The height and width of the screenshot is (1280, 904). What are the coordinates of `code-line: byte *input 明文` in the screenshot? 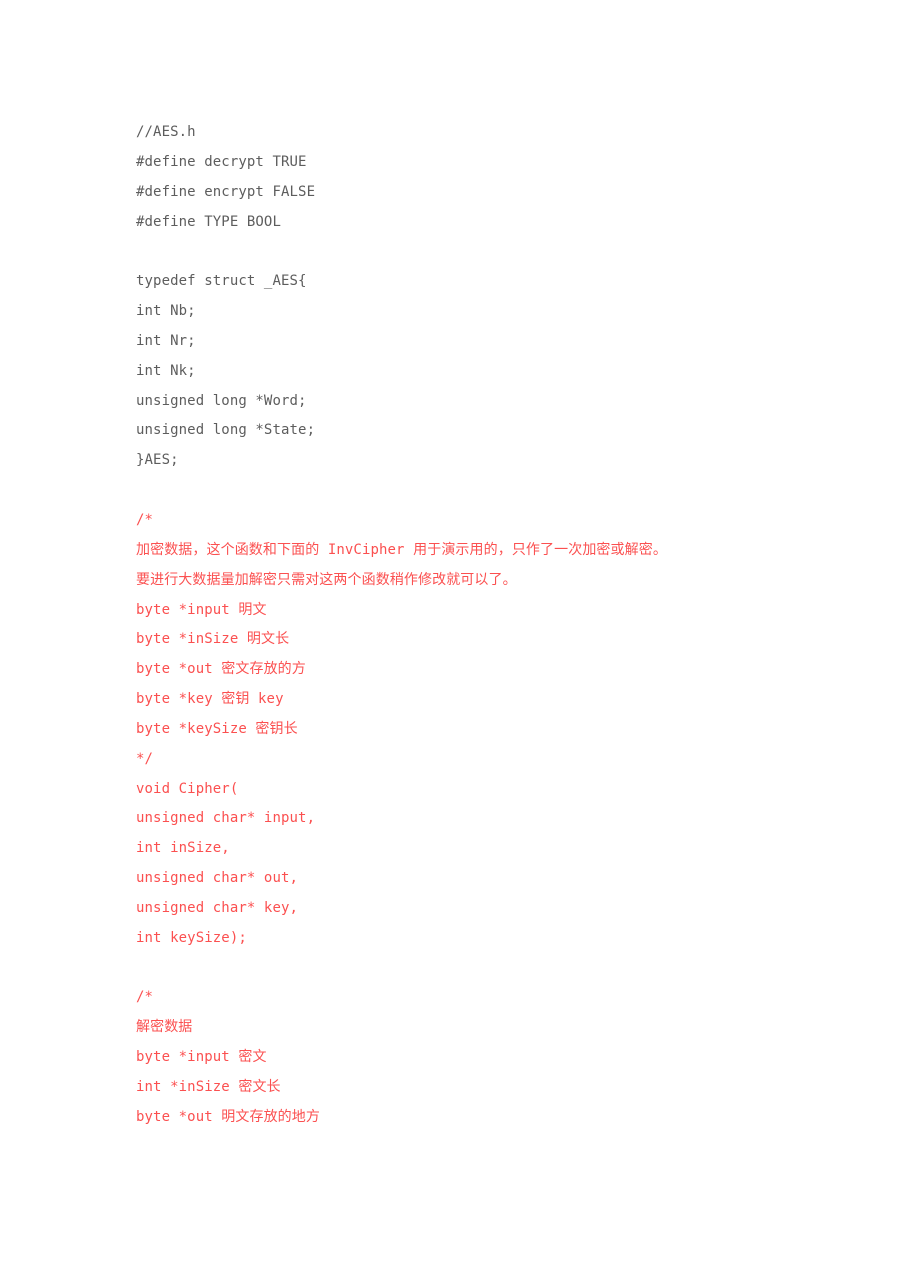 It's located at (201, 609).